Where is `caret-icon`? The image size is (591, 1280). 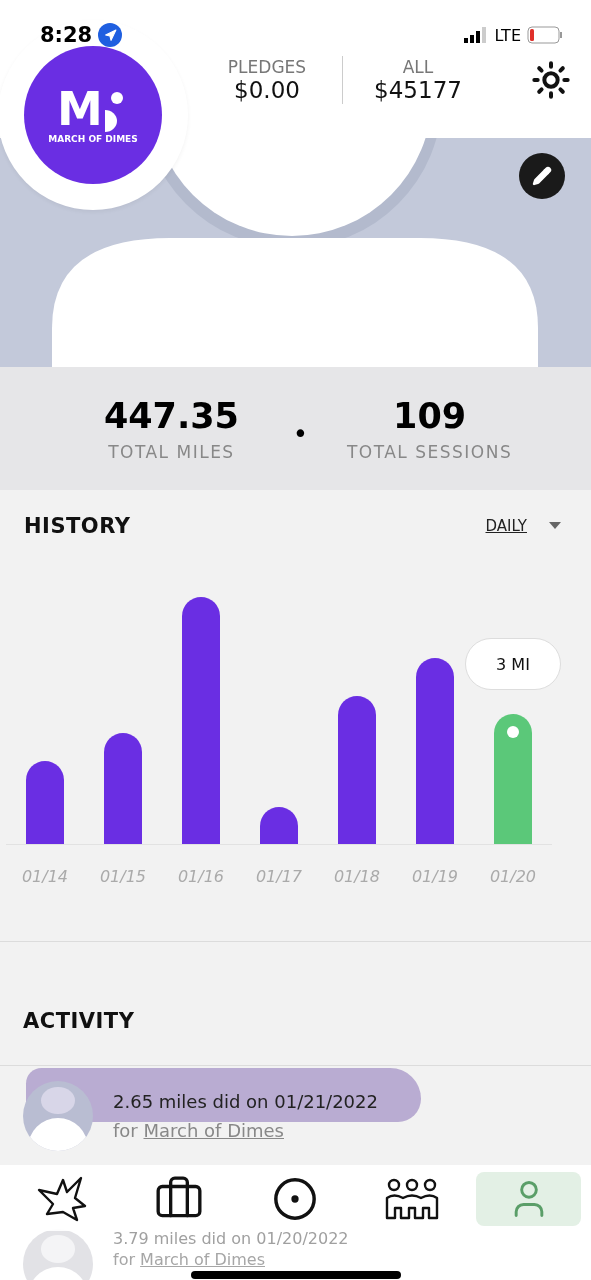
caret-icon is located at coordinates (555, 526).